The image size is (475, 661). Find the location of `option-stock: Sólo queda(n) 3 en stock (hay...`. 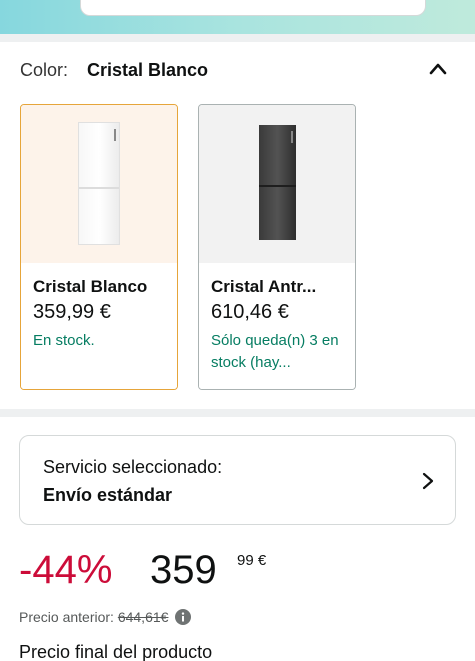

option-stock: Sólo queda(n) 3 en stock (hay... is located at coordinates (275, 351).